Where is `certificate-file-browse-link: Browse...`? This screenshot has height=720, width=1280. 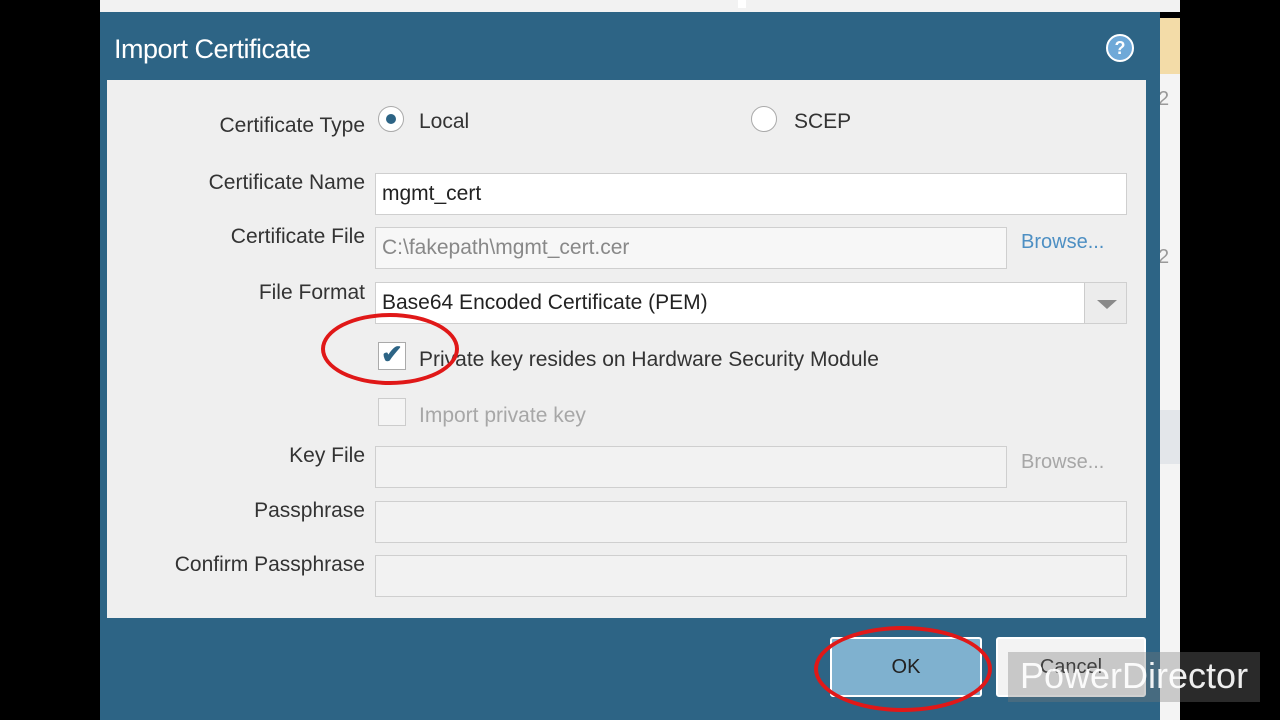 certificate-file-browse-link: Browse... is located at coordinates (1062, 242).